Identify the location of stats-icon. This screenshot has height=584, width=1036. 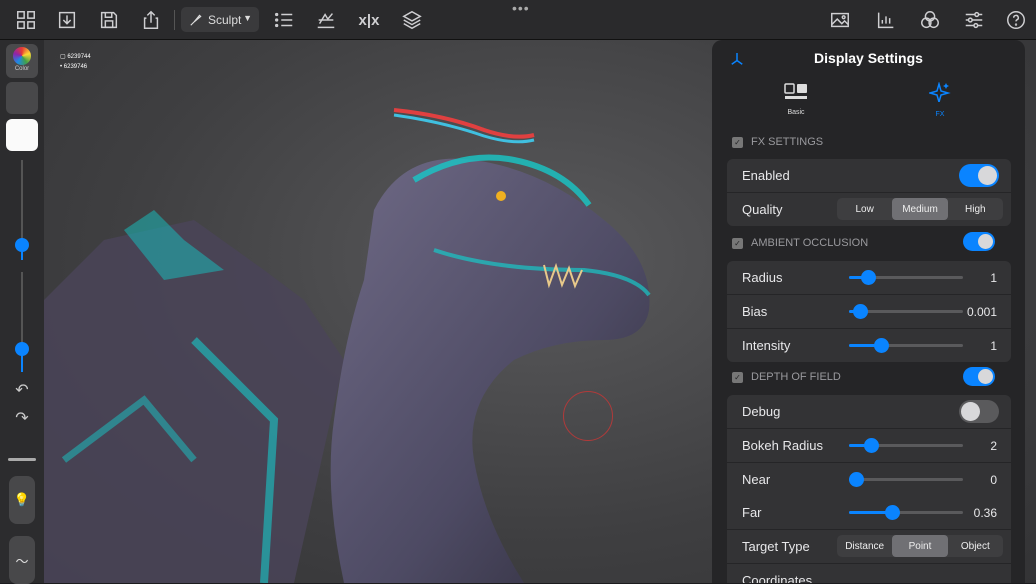
(886, 20).